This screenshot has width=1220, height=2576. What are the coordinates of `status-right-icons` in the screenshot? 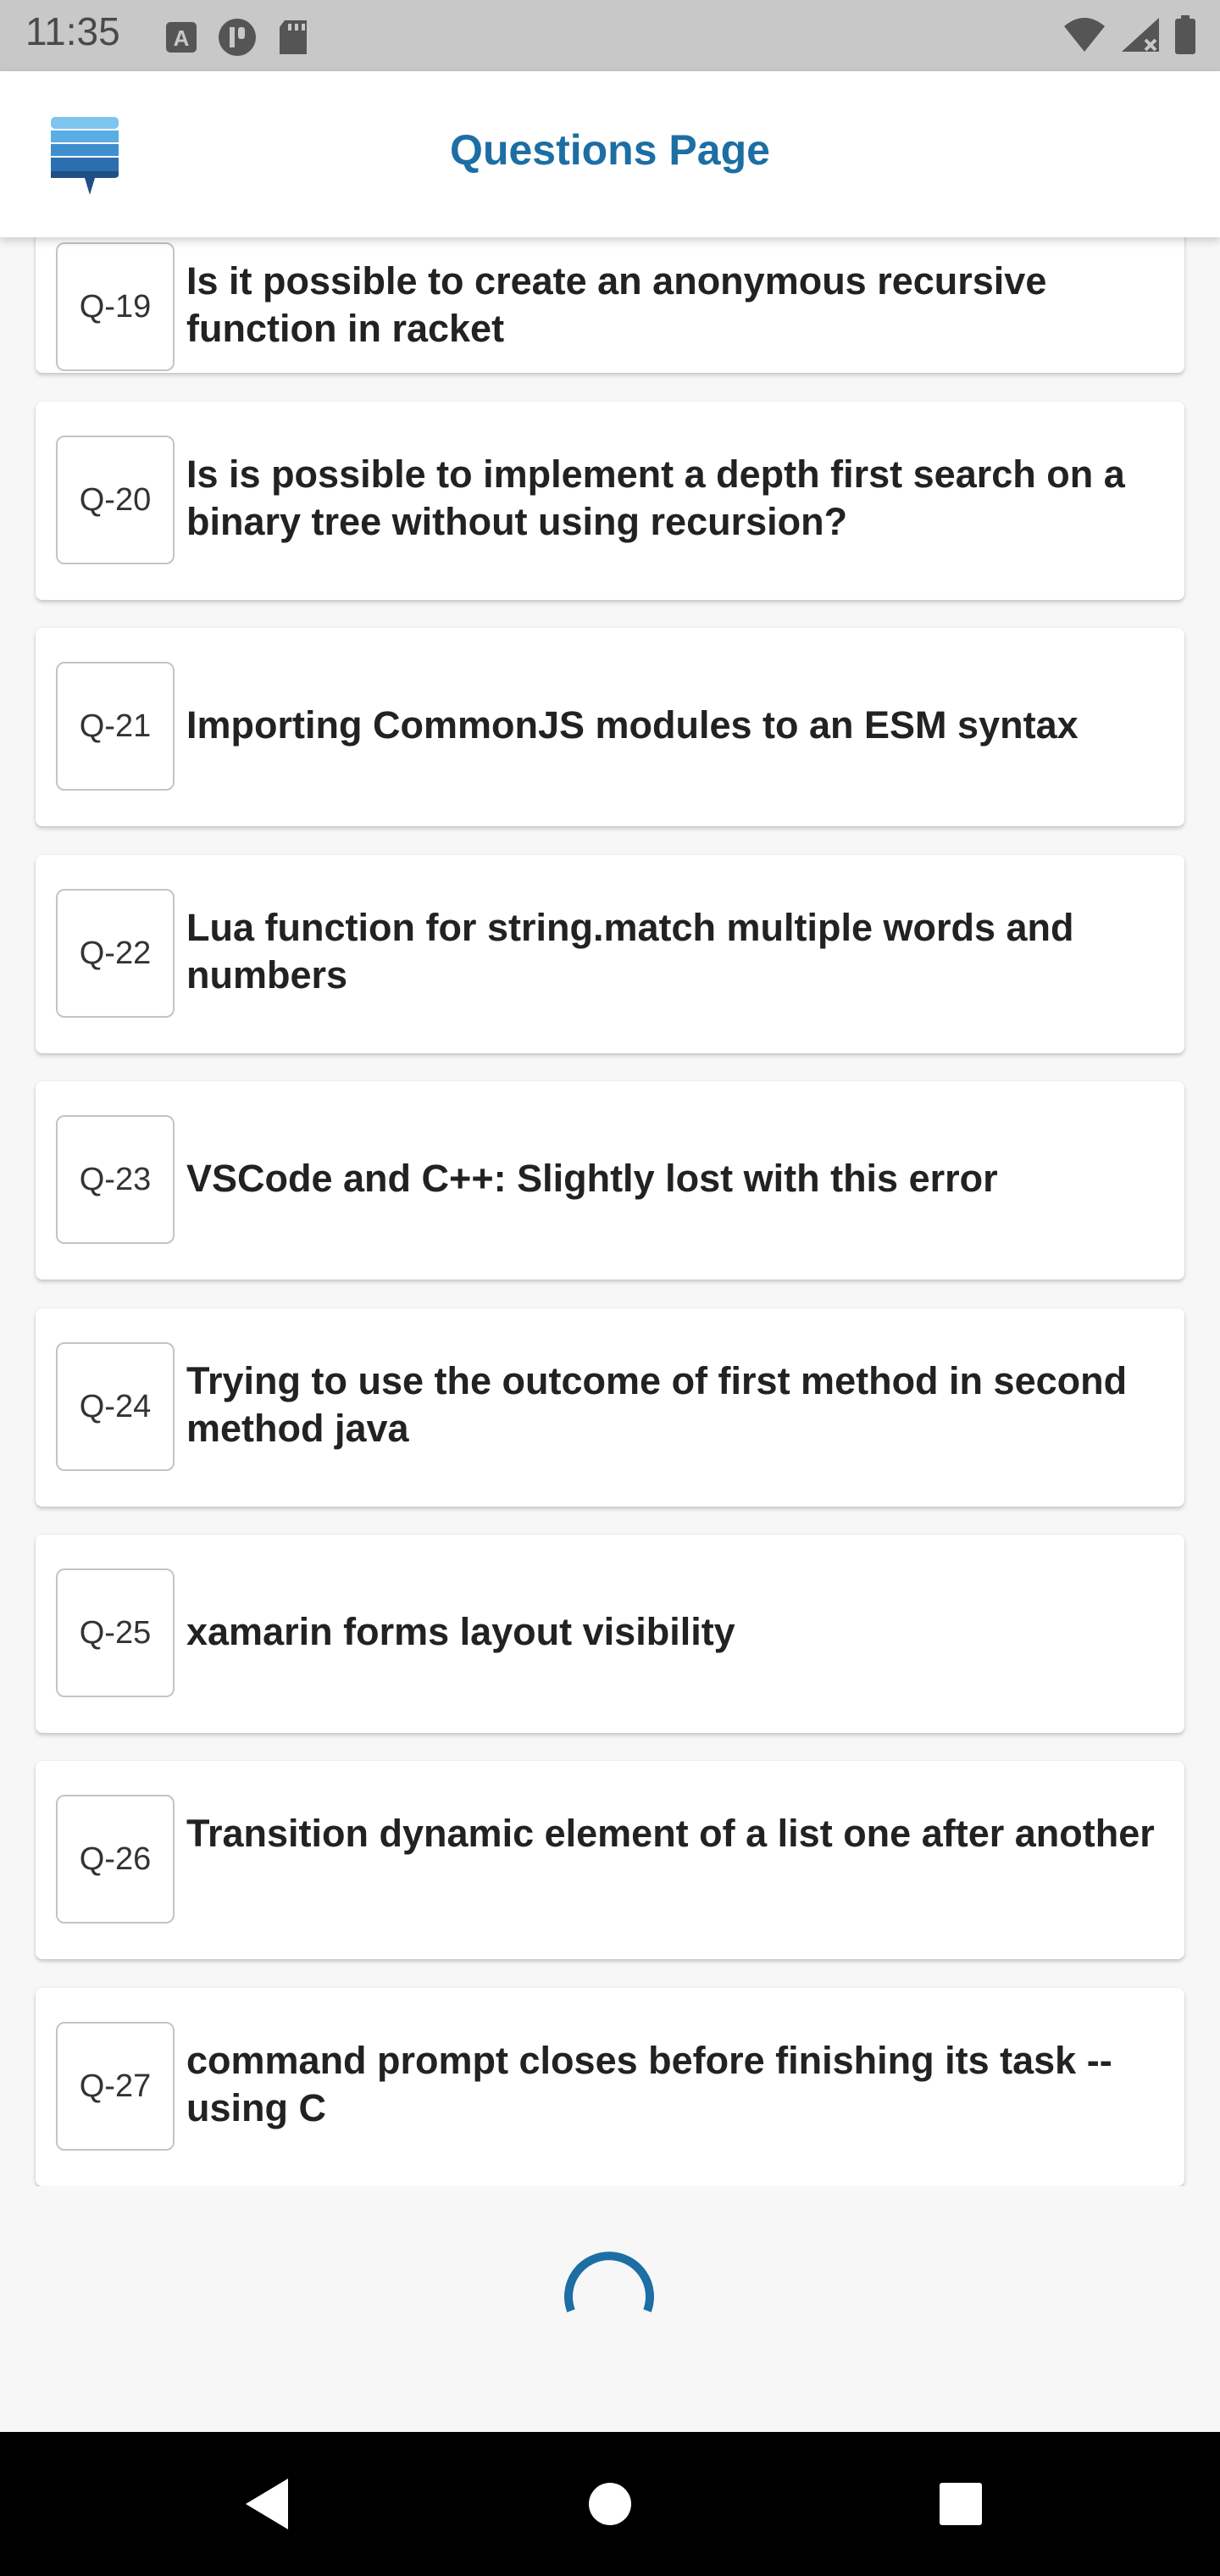 It's located at (1129, 34).